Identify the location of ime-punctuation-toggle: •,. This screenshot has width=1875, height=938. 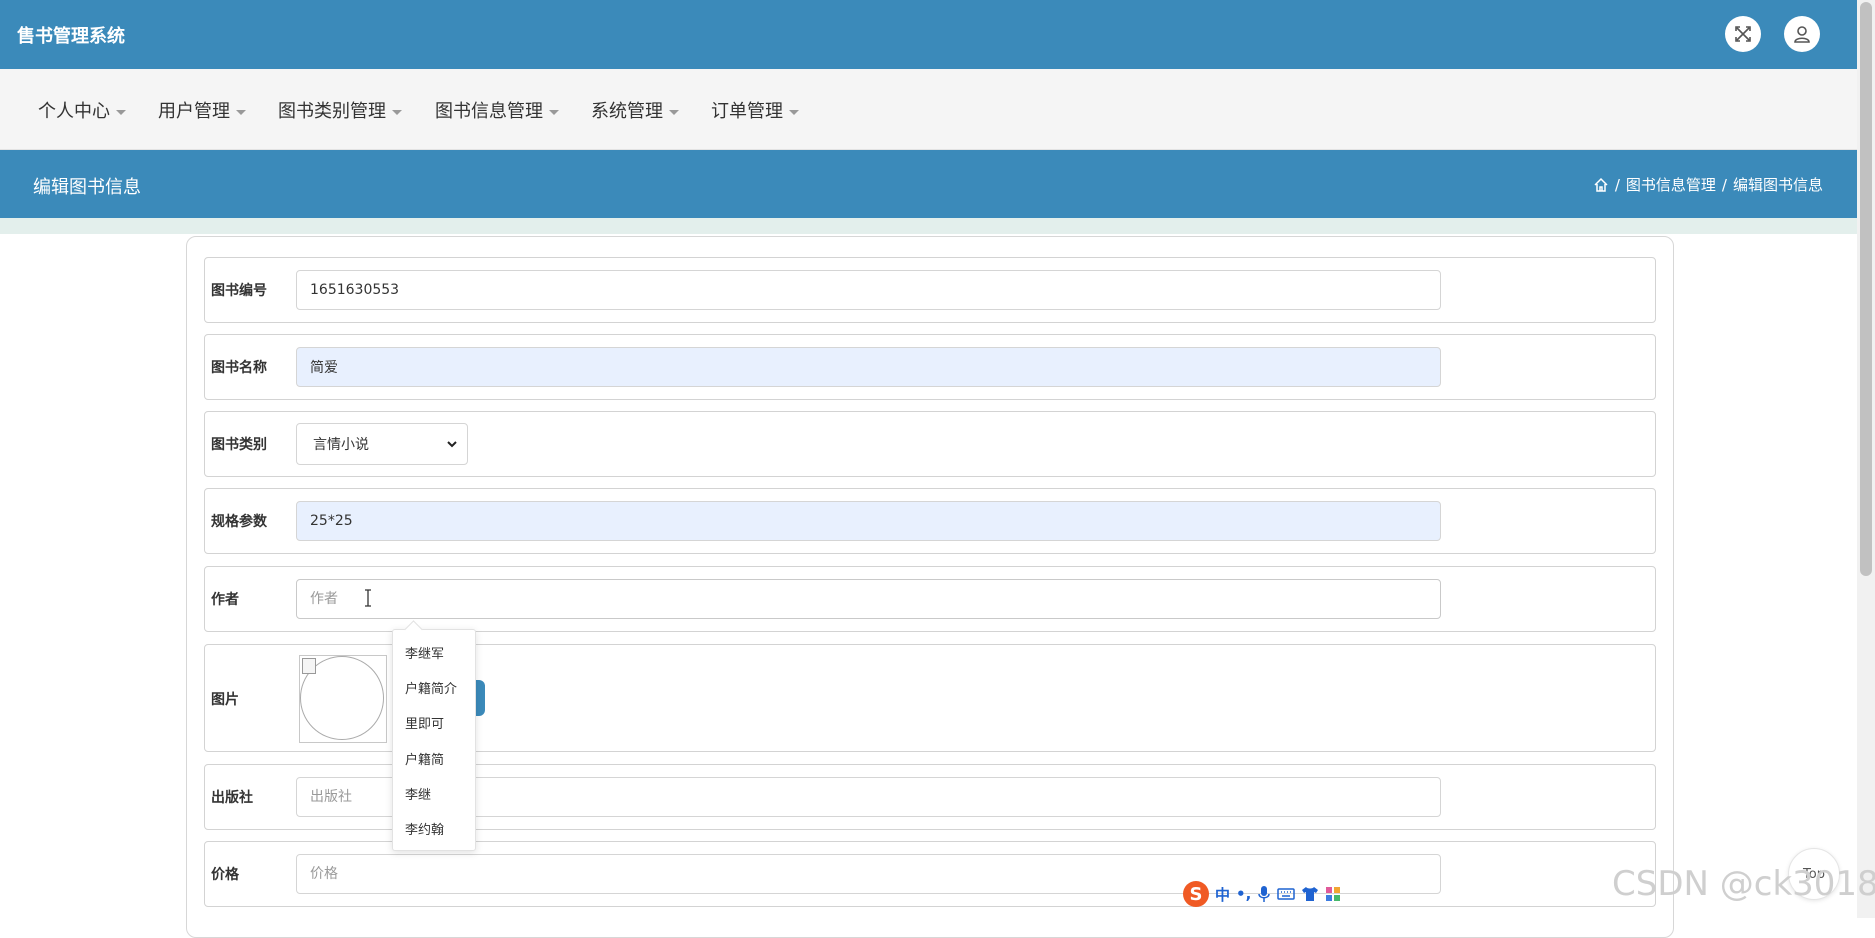
(1243, 894).